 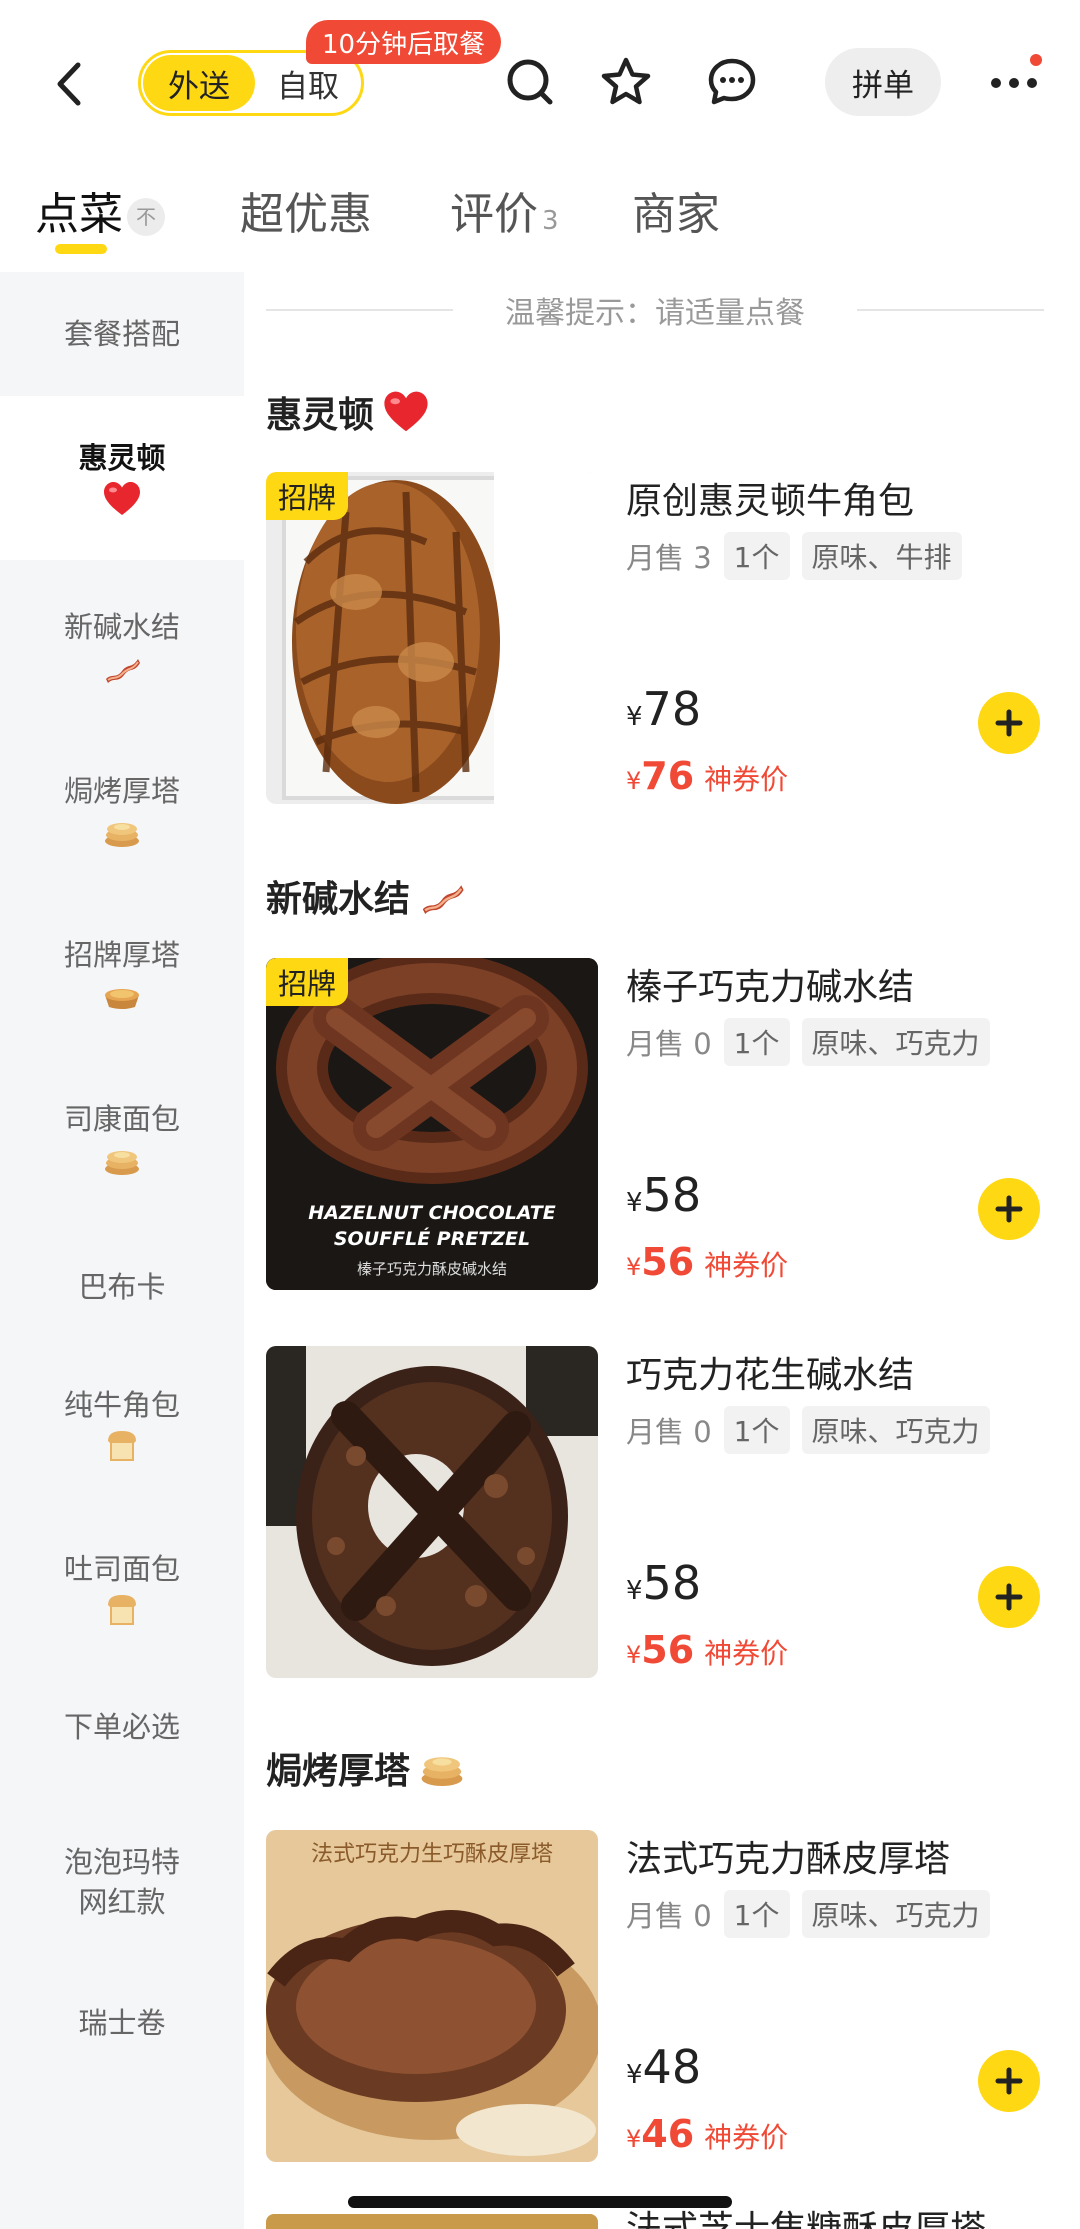 What do you see at coordinates (122, 975) in the screenshot?
I see `sidebar-item-signature-tart: 招牌厚塔` at bounding box center [122, 975].